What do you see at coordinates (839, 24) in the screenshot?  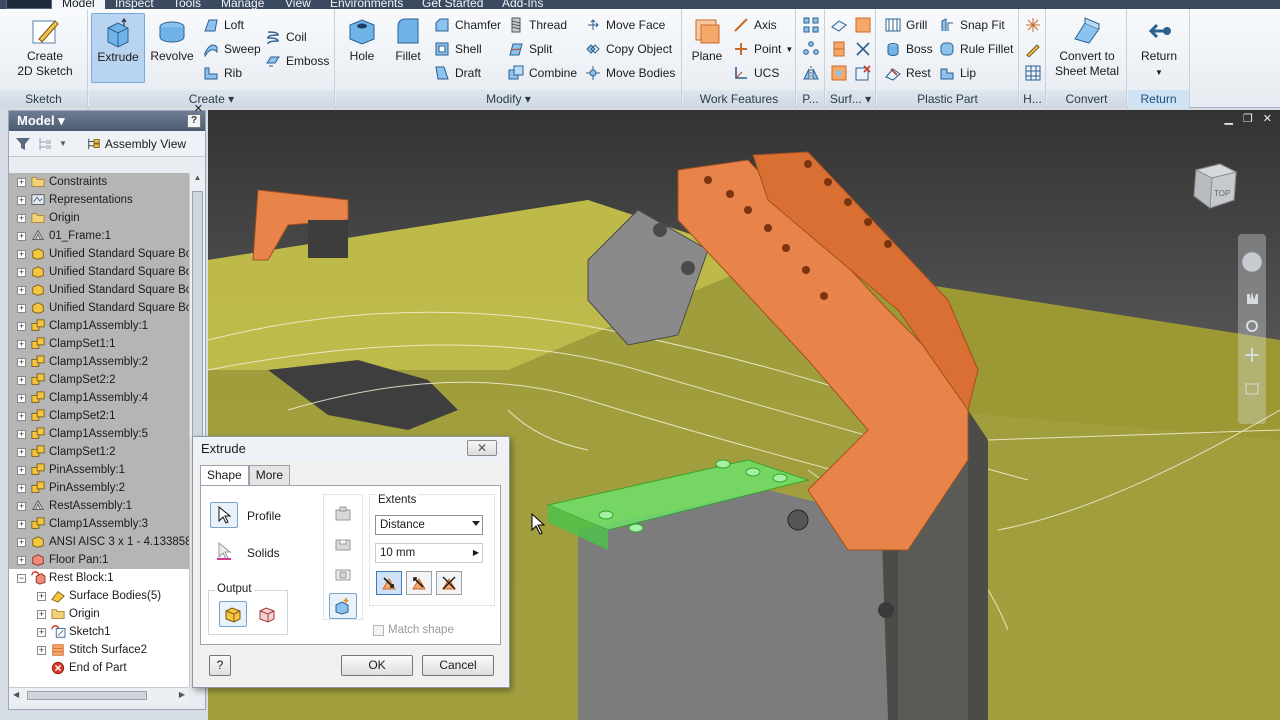 I see `stitch-button` at bounding box center [839, 24].